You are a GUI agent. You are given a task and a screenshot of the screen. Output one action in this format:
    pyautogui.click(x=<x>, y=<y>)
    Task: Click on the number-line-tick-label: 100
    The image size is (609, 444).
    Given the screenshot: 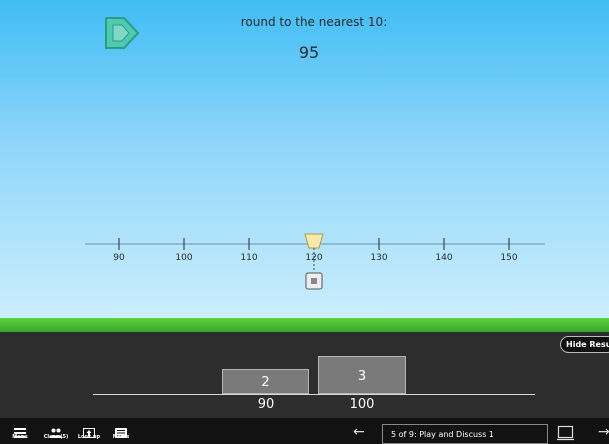 What is the action you would take?
    pyautogui.click(x=183, y=258)
    